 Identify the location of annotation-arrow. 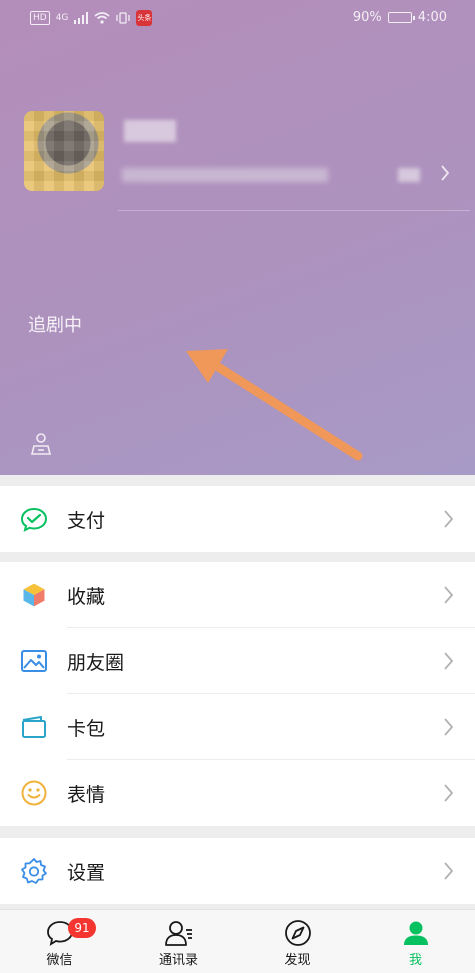
(274, 405).